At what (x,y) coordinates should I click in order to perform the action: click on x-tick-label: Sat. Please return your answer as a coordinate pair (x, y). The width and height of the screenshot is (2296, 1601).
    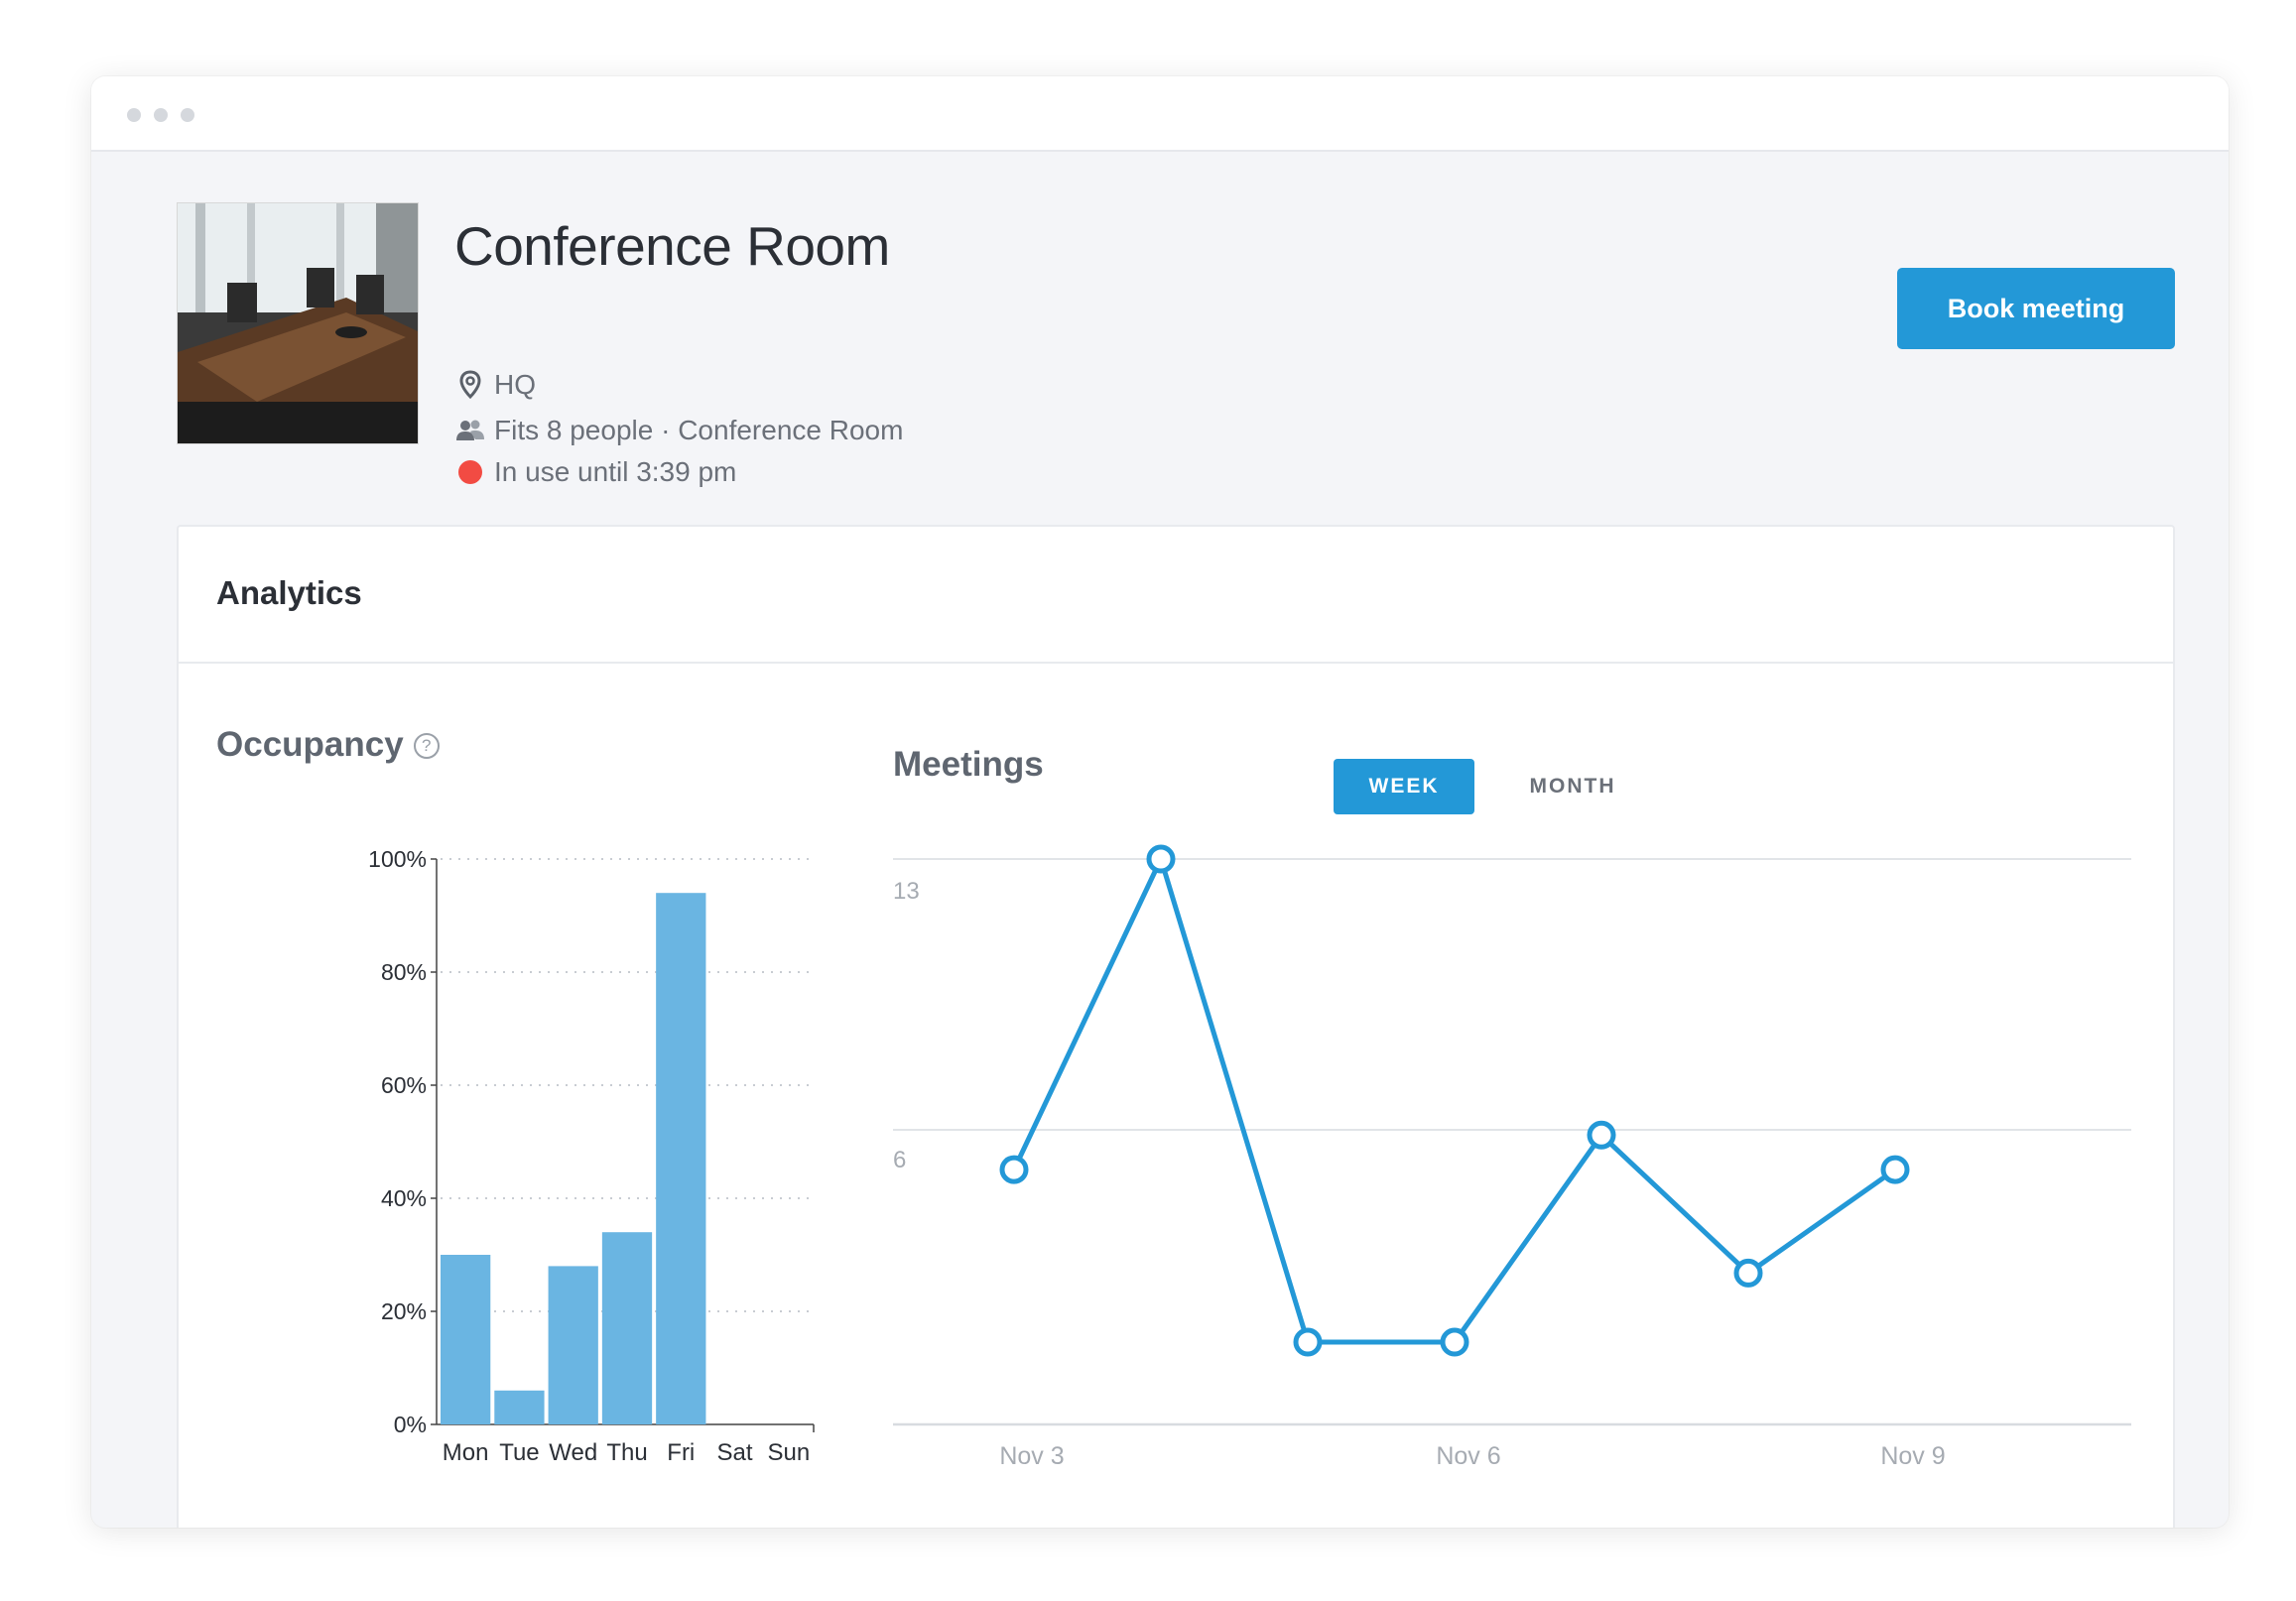
    Looking at the image, I should click on (735, 1453).